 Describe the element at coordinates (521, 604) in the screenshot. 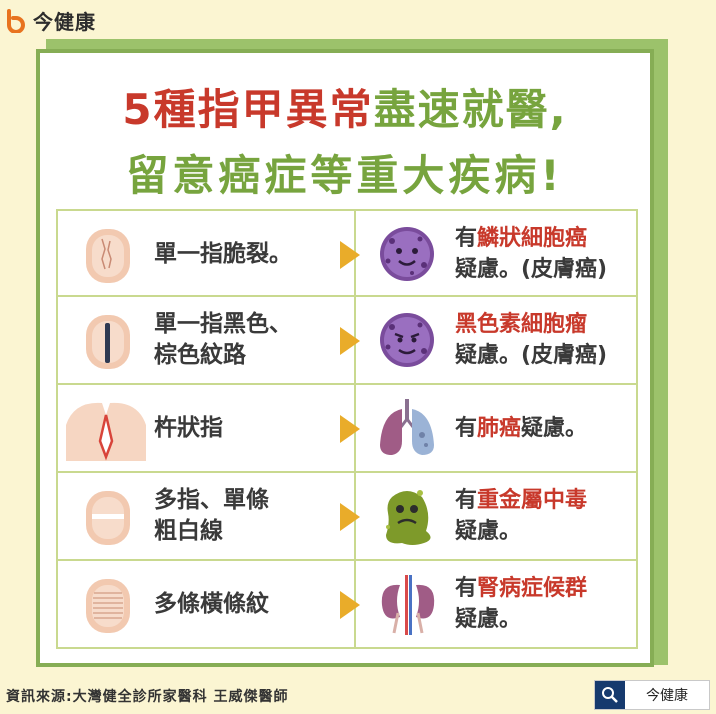

I see `diagnosis-text: 有腎病症候群 疑慮。` at that location.